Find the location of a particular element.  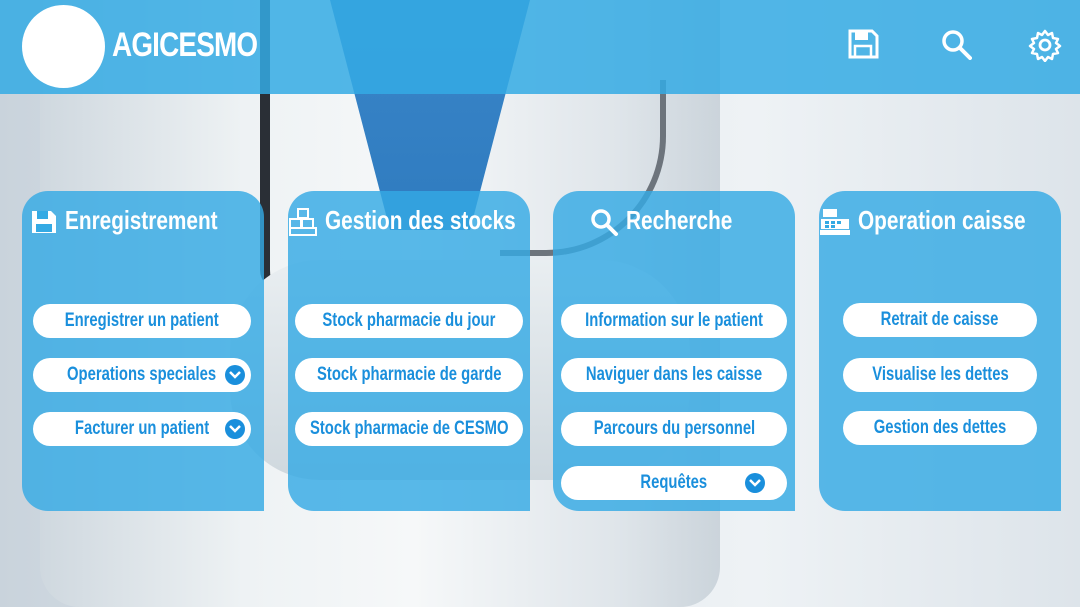

card-title: Enregistrement is located at coordinates (143, 220).